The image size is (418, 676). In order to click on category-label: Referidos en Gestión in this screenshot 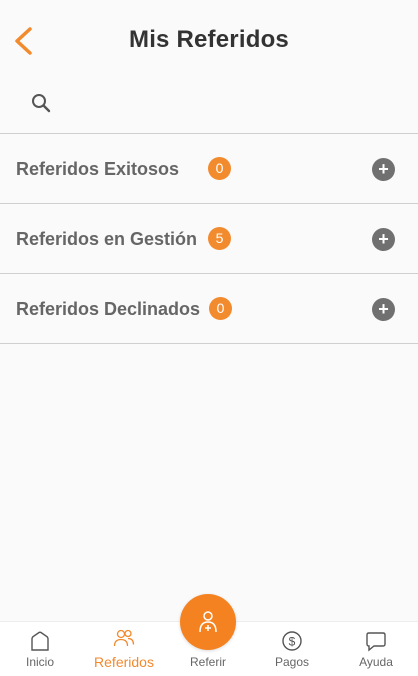, I will do `click(107, 239)`.